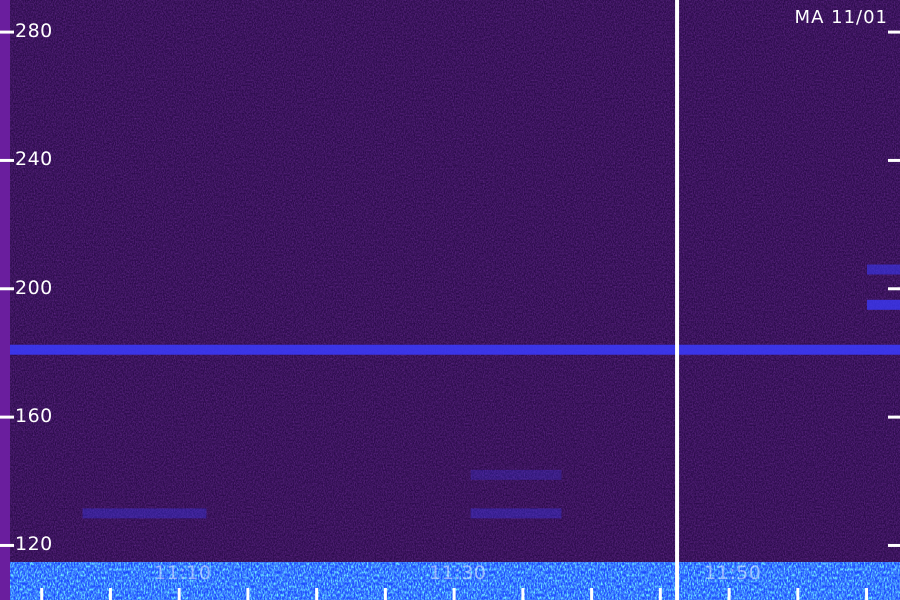 The width and height of the screenshot is (900, 600). I want to click on y-tick-label: 120, so click(34, 544).